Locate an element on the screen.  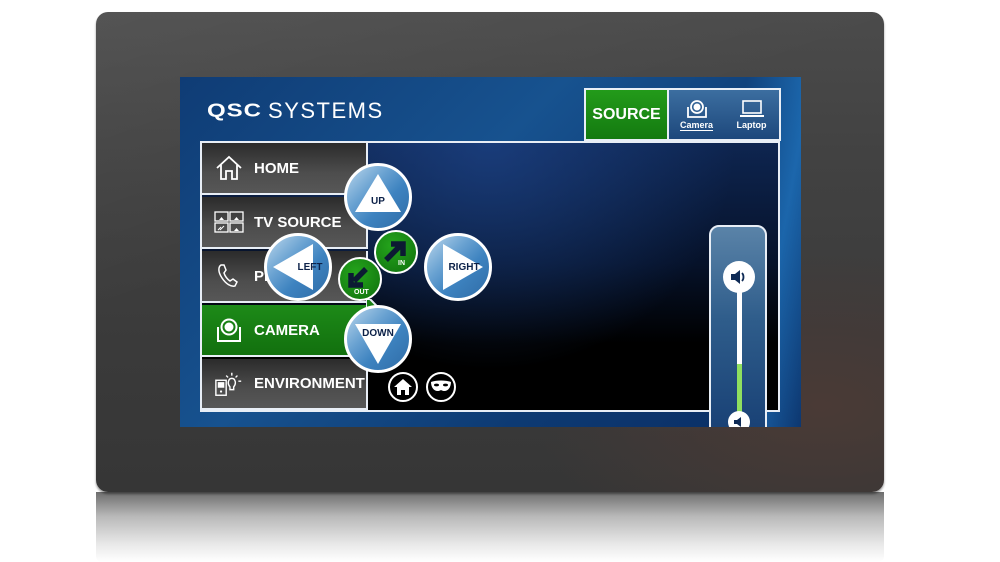
volume-down-button is located at coordinates (739, 419).